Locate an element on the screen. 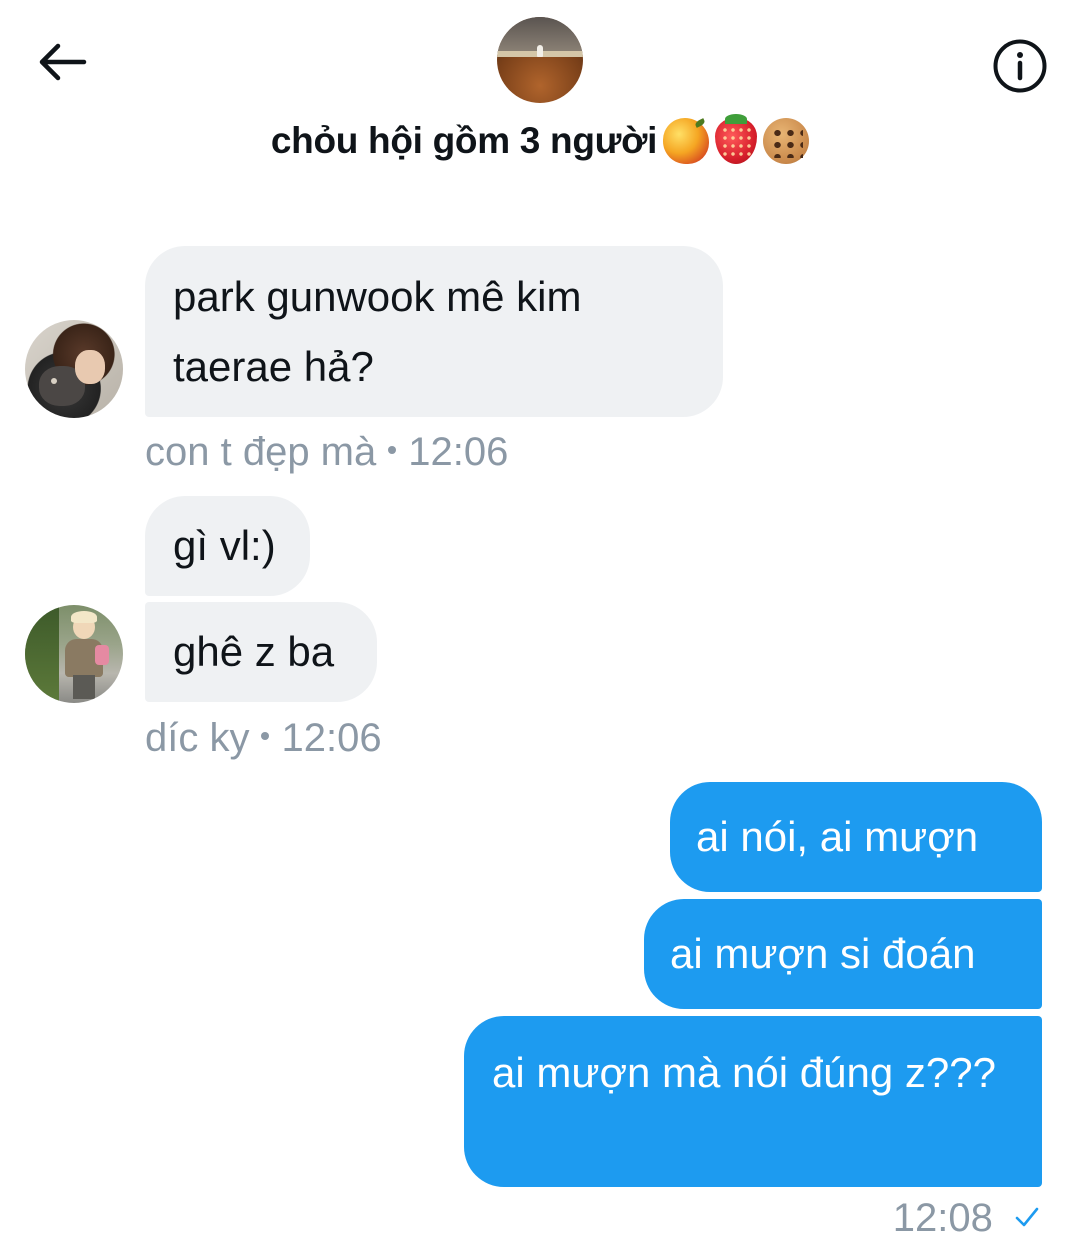 The image size is (1080, 1260). incoming-message-bubble: gì vl:) is located at coordinates (227, 546).